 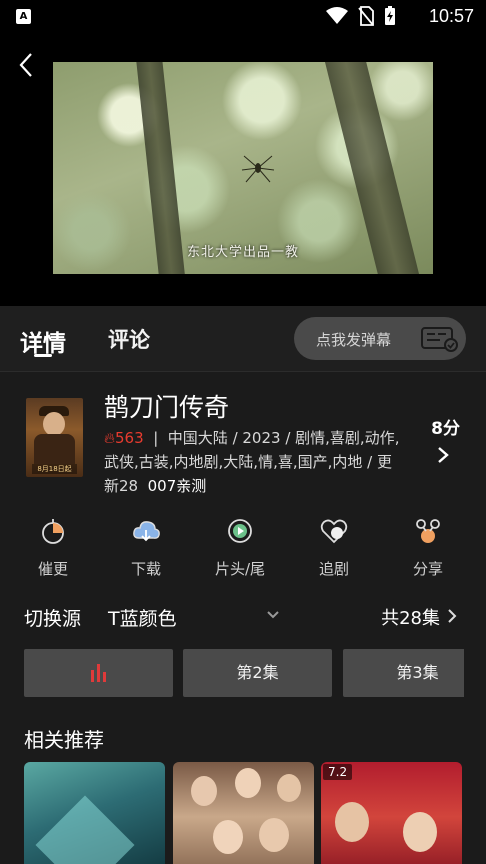 What do you see at coordinates (334, 545) in the screenshot?
I see `follow-show-button: 追剧` at bounding box center [334, 545].